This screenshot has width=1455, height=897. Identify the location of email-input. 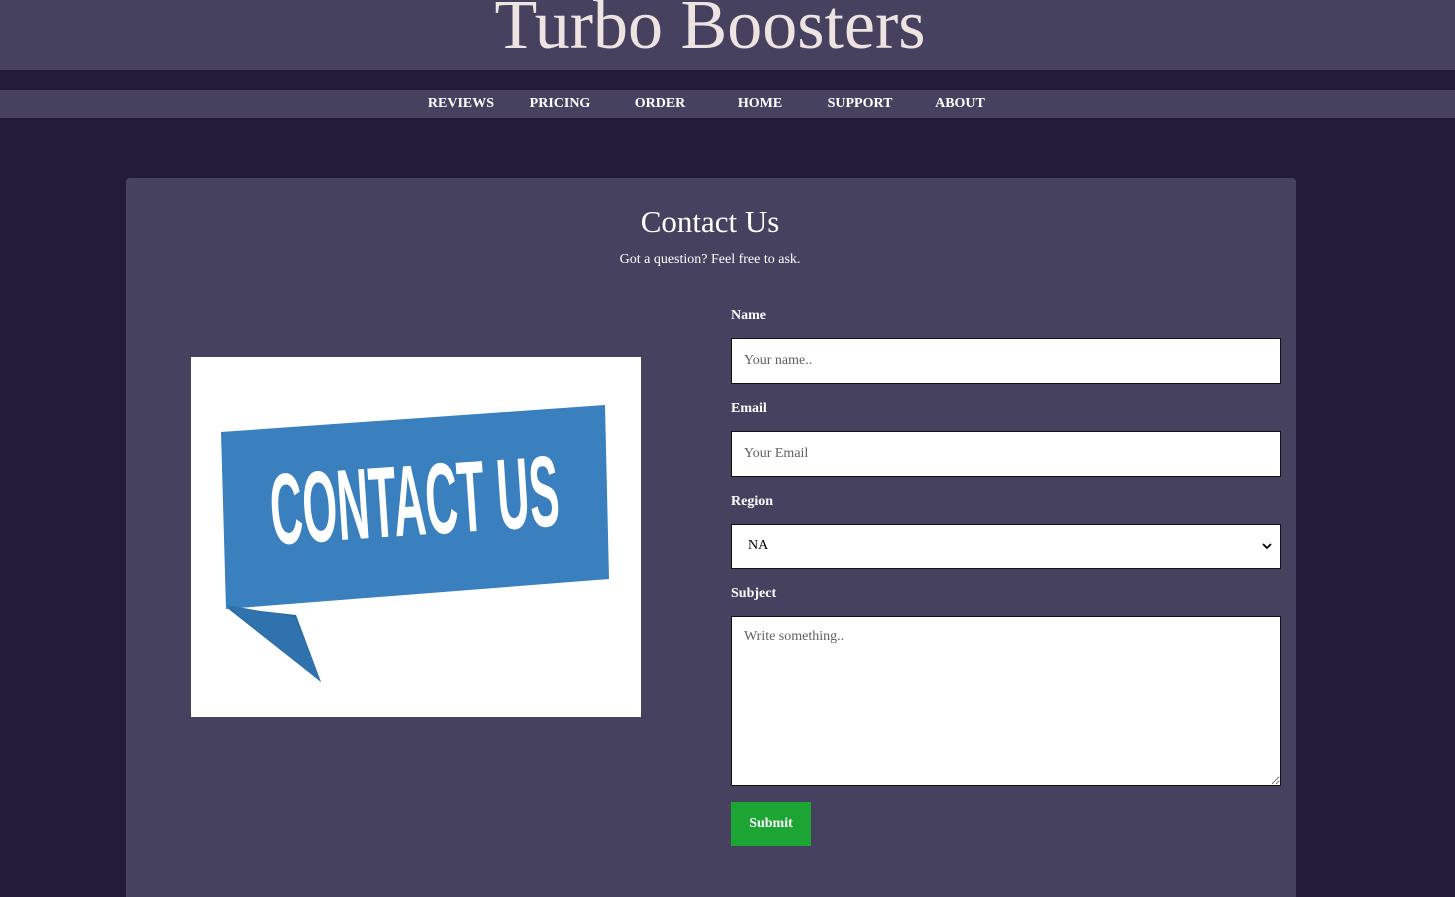
(1006, 454).